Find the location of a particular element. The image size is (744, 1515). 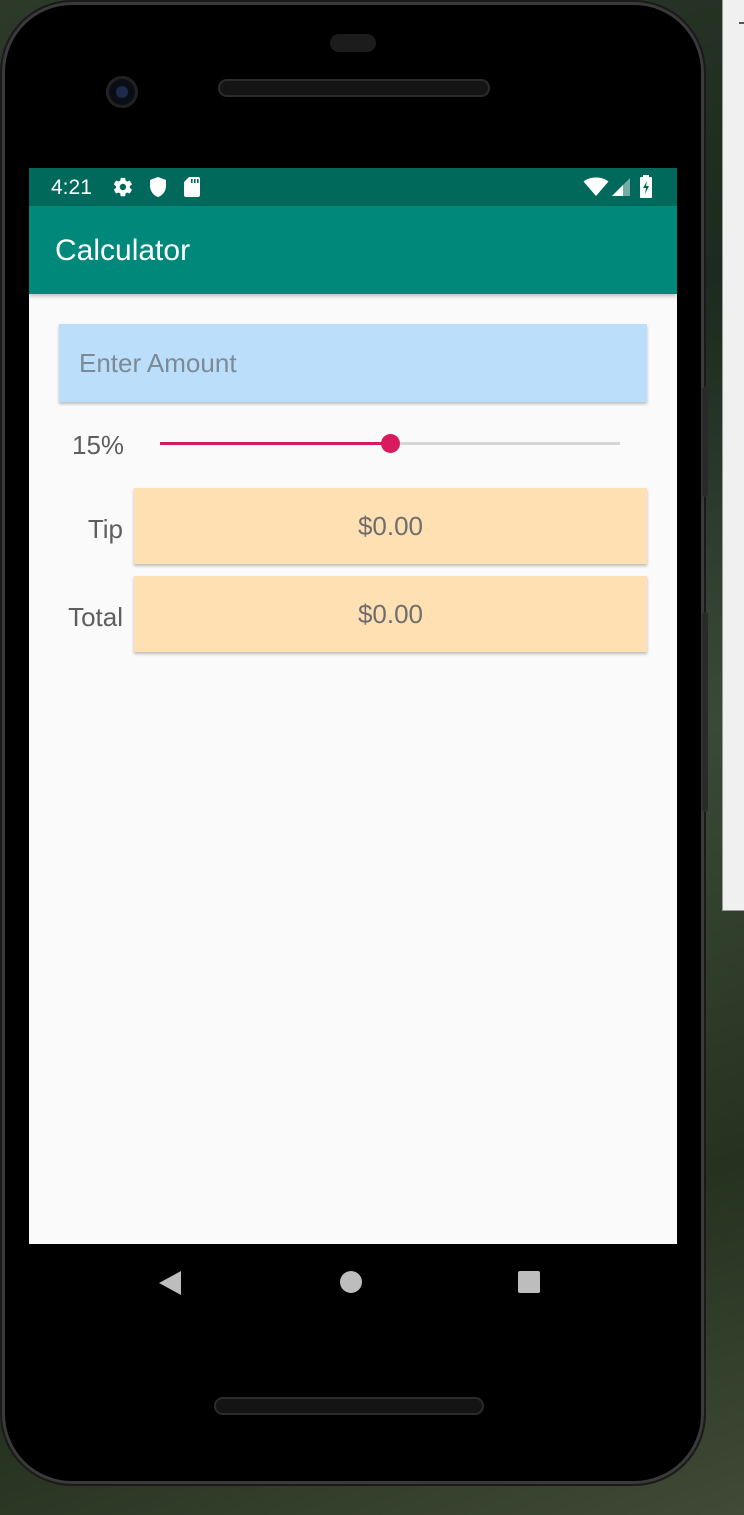

volume-button is located at coordinates (705, 712).